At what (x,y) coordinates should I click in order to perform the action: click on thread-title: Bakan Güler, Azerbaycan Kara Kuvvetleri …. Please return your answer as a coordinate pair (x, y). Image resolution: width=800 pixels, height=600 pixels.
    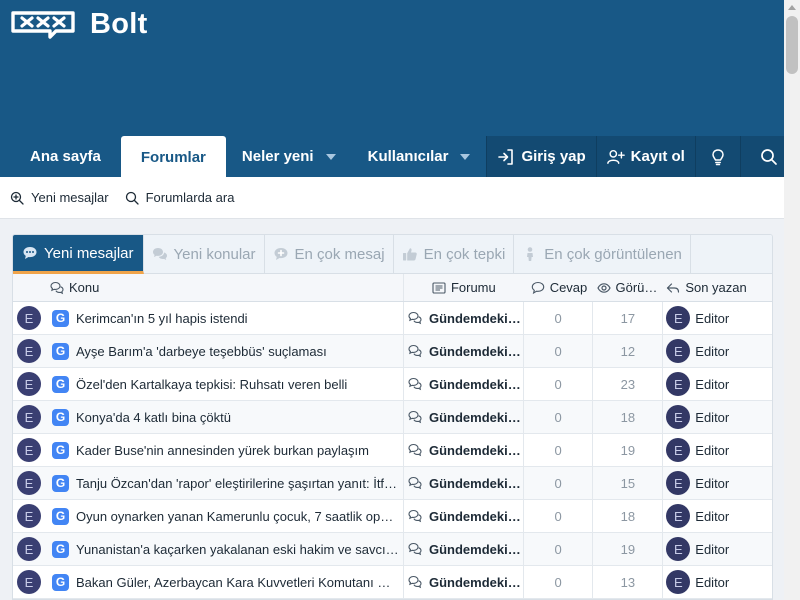
    Looking at the image, I should click on (239, 582).